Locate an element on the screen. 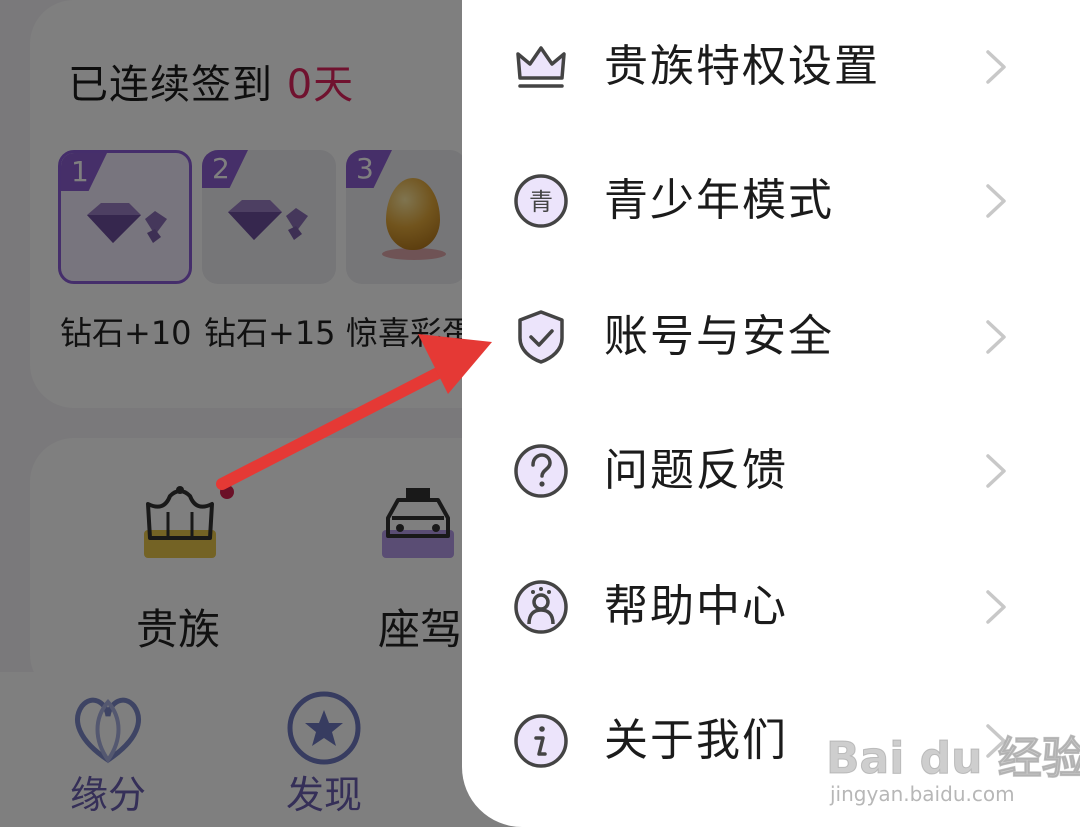 Image resolution: width=1080 pixels, height=827 pixels. menu-item-youth-mode: 青 青少年模式 is located at coordinates (771, 201).